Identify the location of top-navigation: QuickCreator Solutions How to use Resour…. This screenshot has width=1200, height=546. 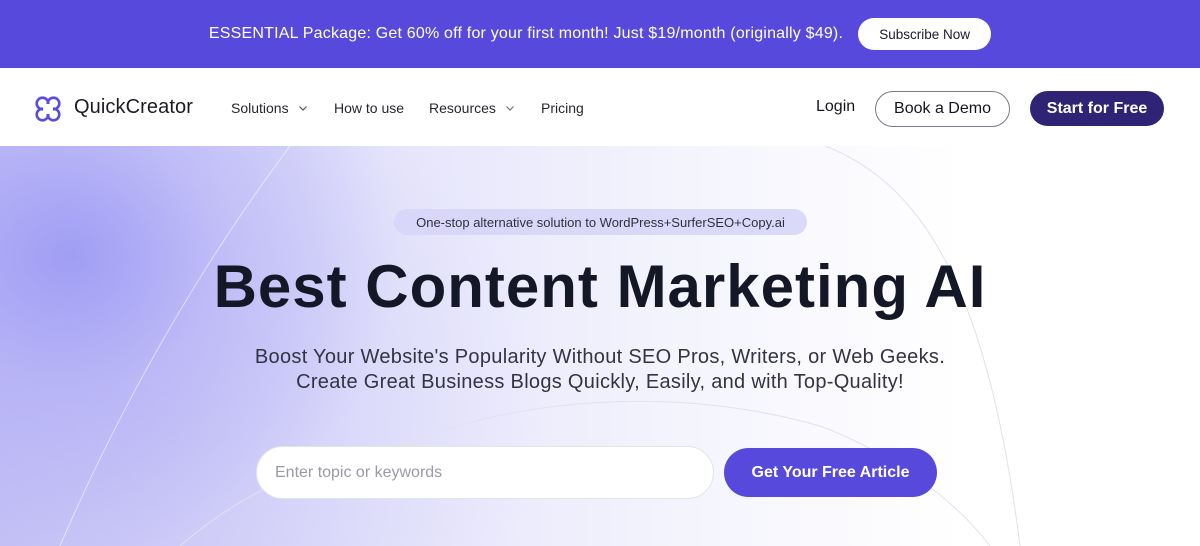
(600, 107).